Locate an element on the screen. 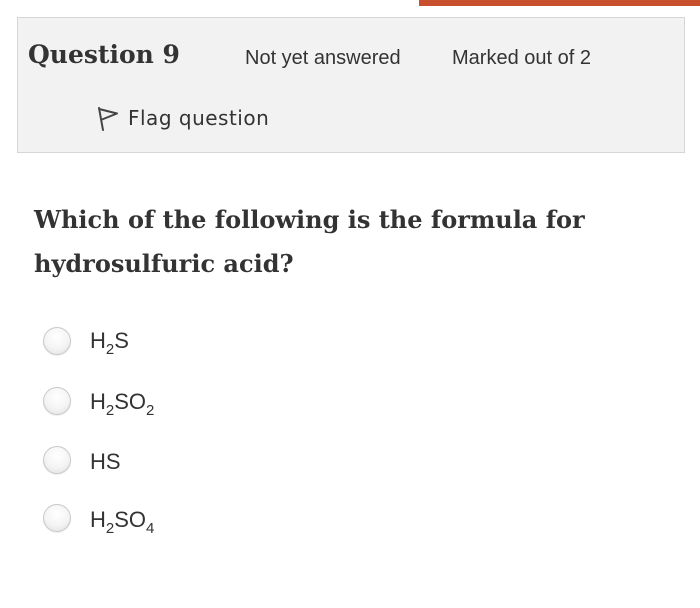 The image size is (700, 608). top-accent-bar is located at coordinates (559, 3).